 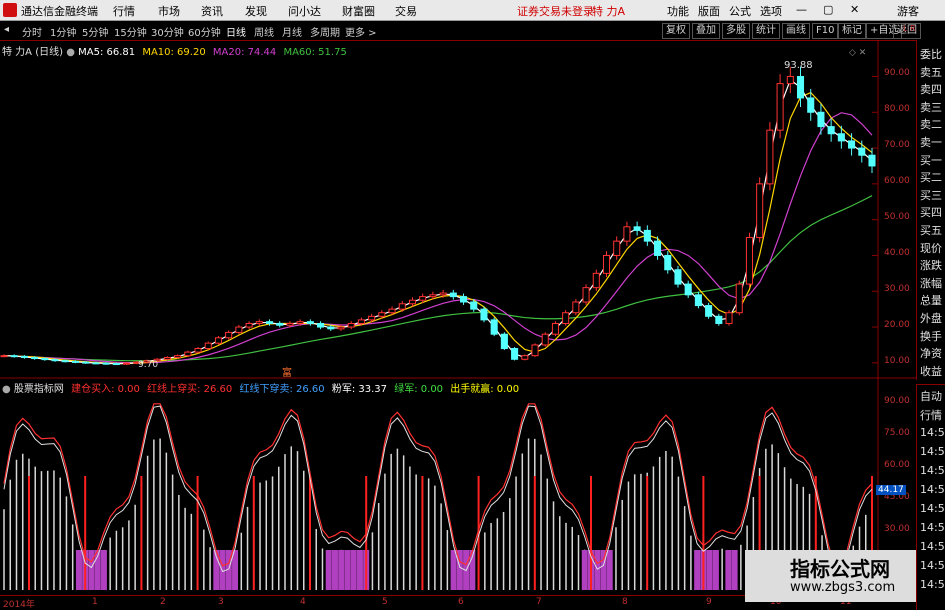 I want to click on period-1min: 1分钟, so click(x=63, y=31).